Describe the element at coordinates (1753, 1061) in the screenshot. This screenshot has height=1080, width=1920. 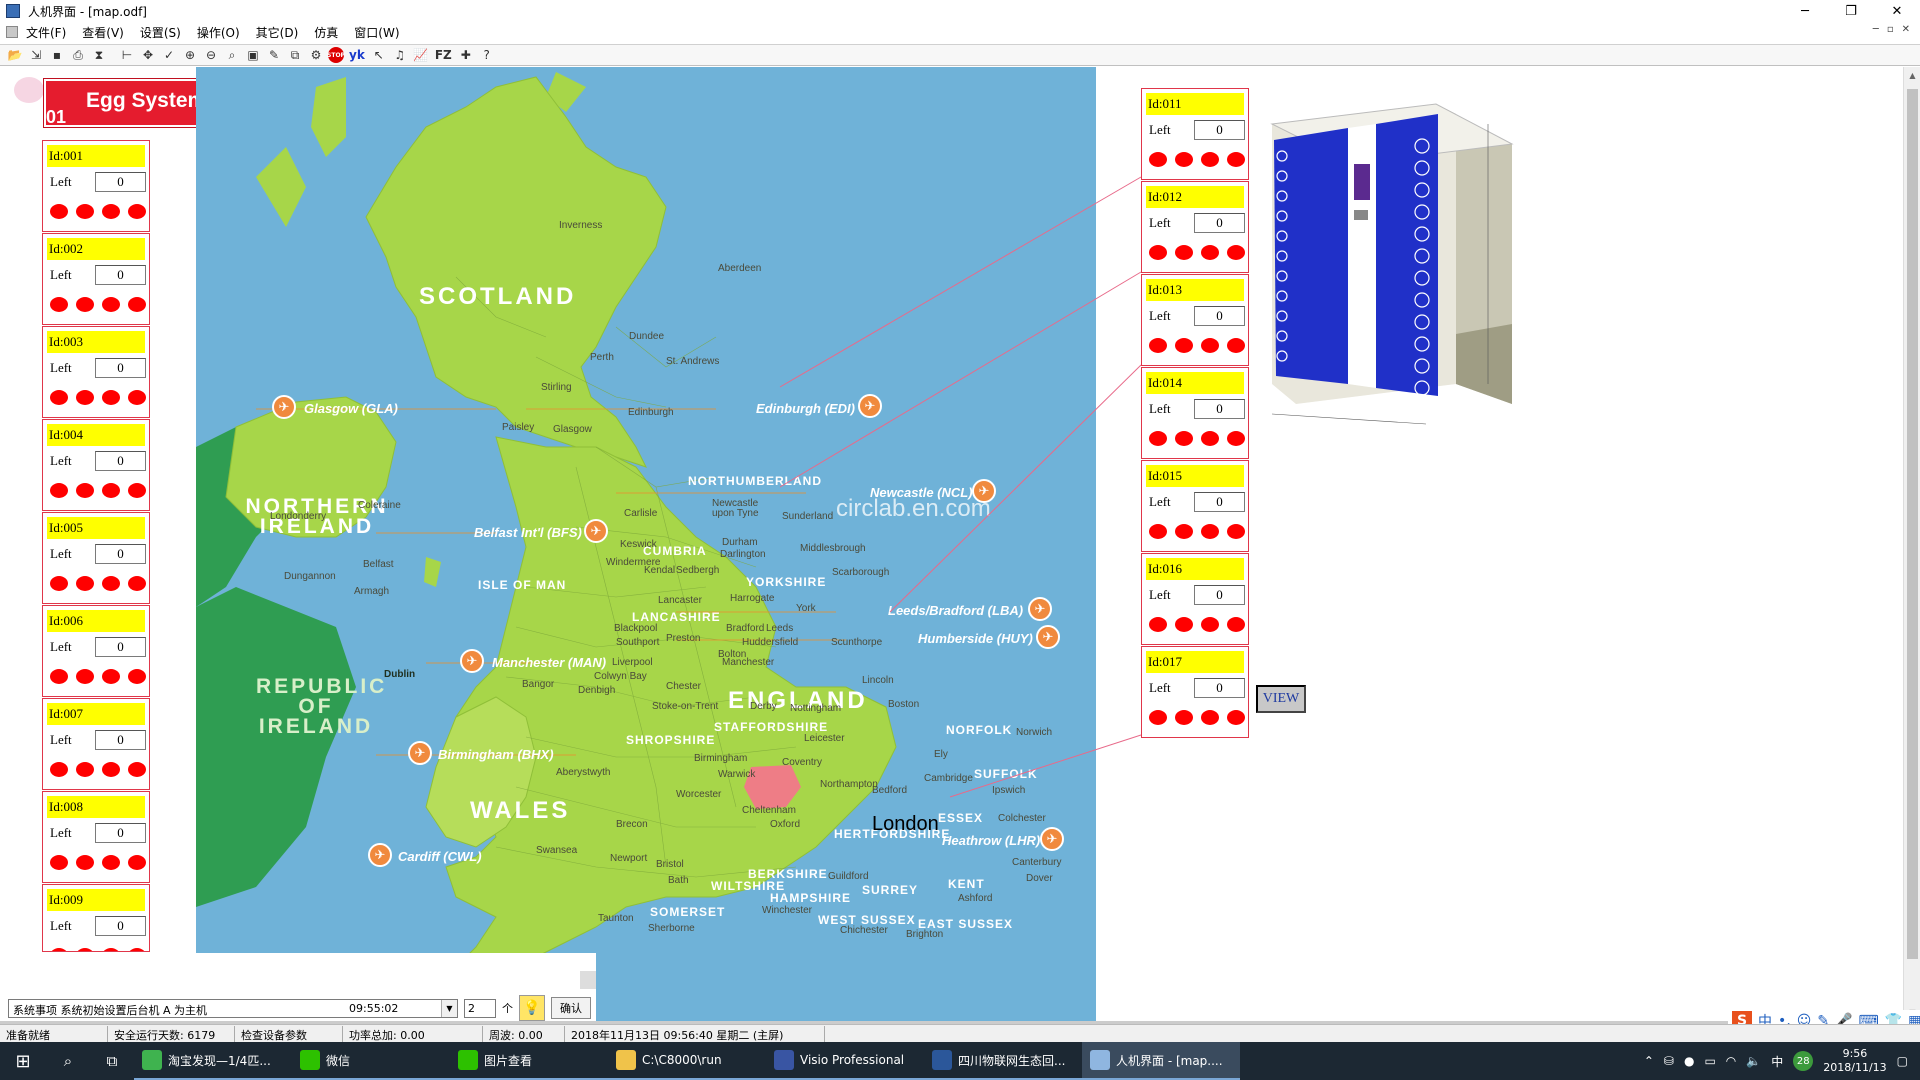
I see `volume-icon: 🔈` at that location.